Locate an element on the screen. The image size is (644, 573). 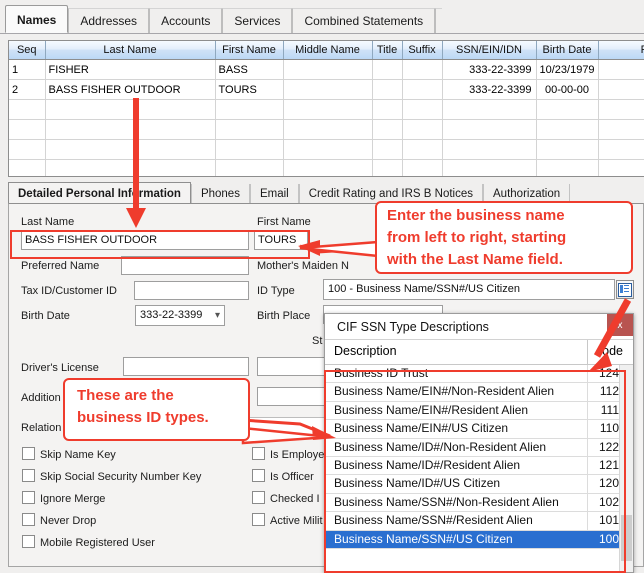
label-birth-date: Birth Date is located at coordinates (45, 316).